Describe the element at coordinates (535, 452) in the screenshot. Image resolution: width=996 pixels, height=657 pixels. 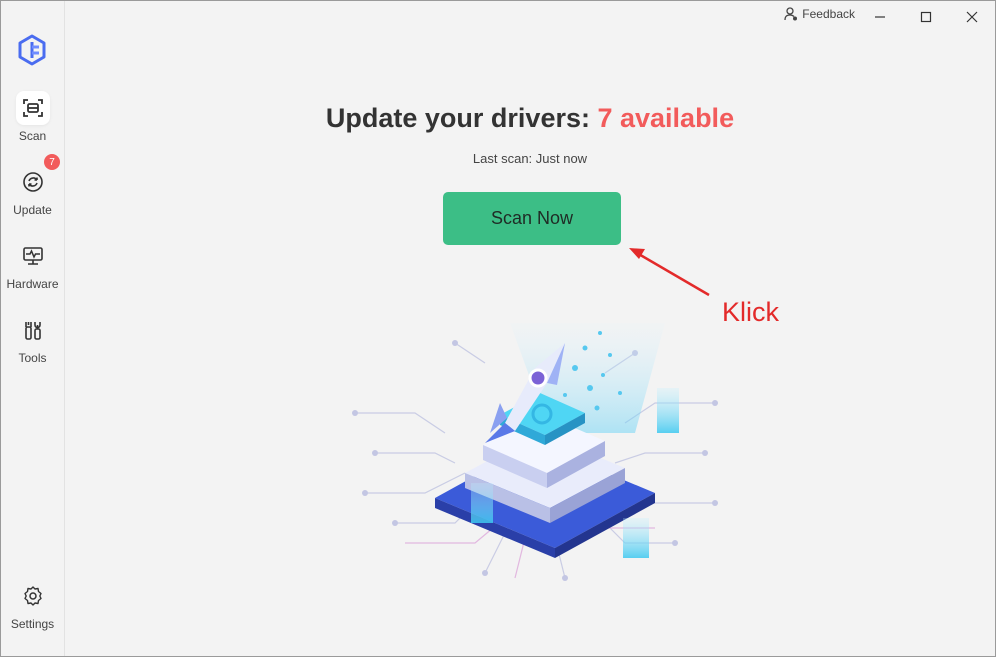
I see `scan-illustration-icon` at that location.